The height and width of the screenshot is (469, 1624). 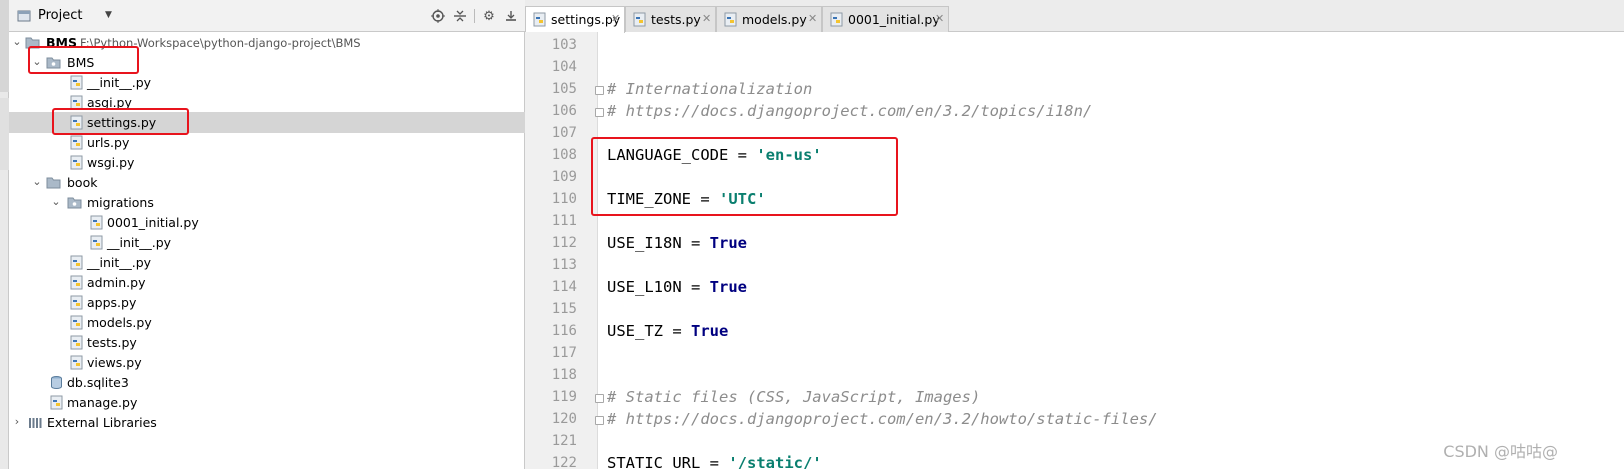 I want to click on tab-label: 0001_initial.py, so click(x=894, y=19).